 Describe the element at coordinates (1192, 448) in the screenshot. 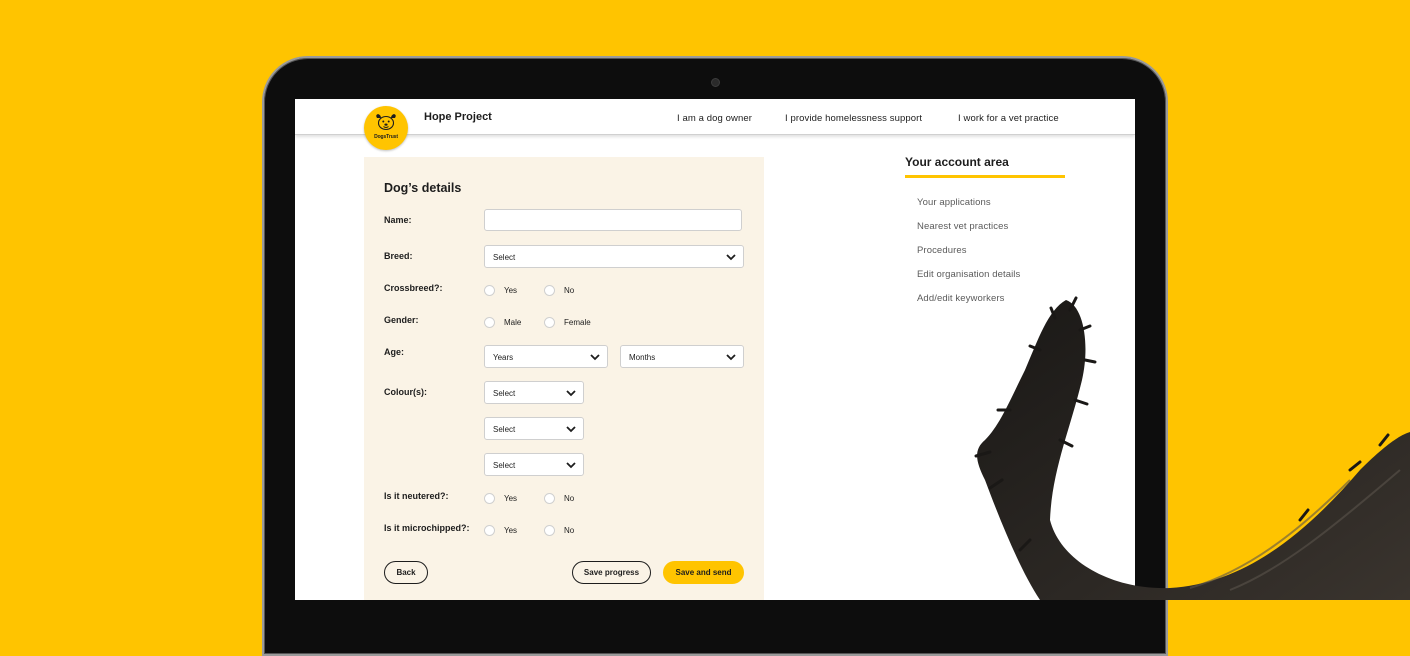

I see `dog-tail-image` at that location.